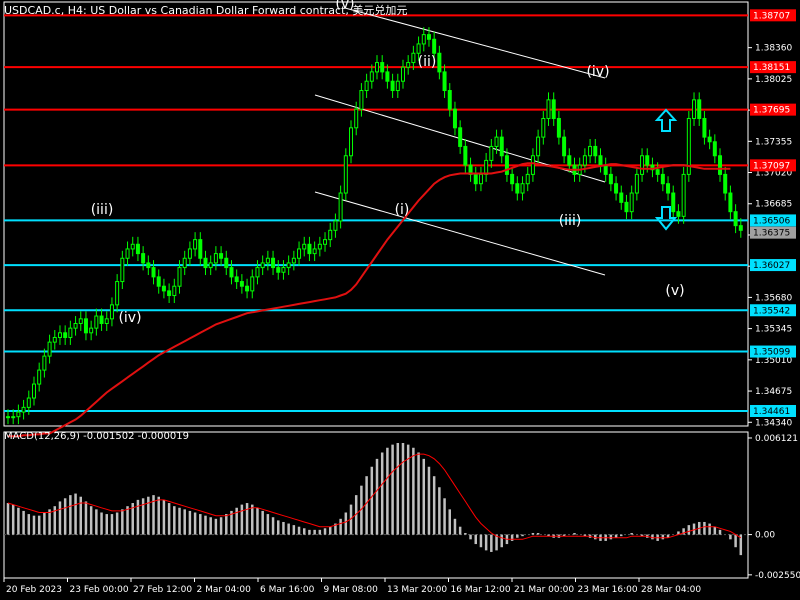  What do you see at coordinates (162, 590) in the screenshot?
I see `time-tick-label: 27 Feb 12:00` at bounding box center [162, 590].